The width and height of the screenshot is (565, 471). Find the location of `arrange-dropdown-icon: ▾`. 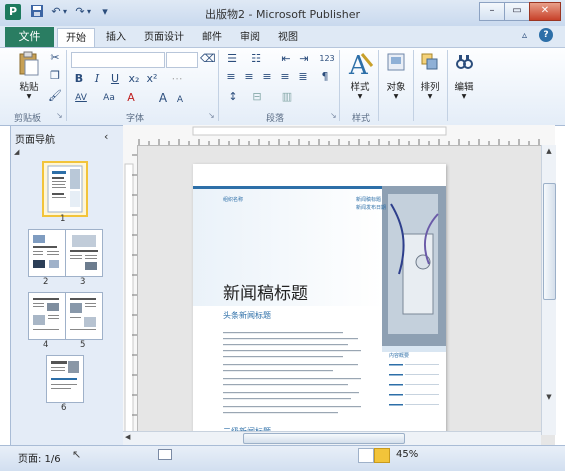

arrange-dropdown-icon: ▾ is located at coordinates (430, 96).